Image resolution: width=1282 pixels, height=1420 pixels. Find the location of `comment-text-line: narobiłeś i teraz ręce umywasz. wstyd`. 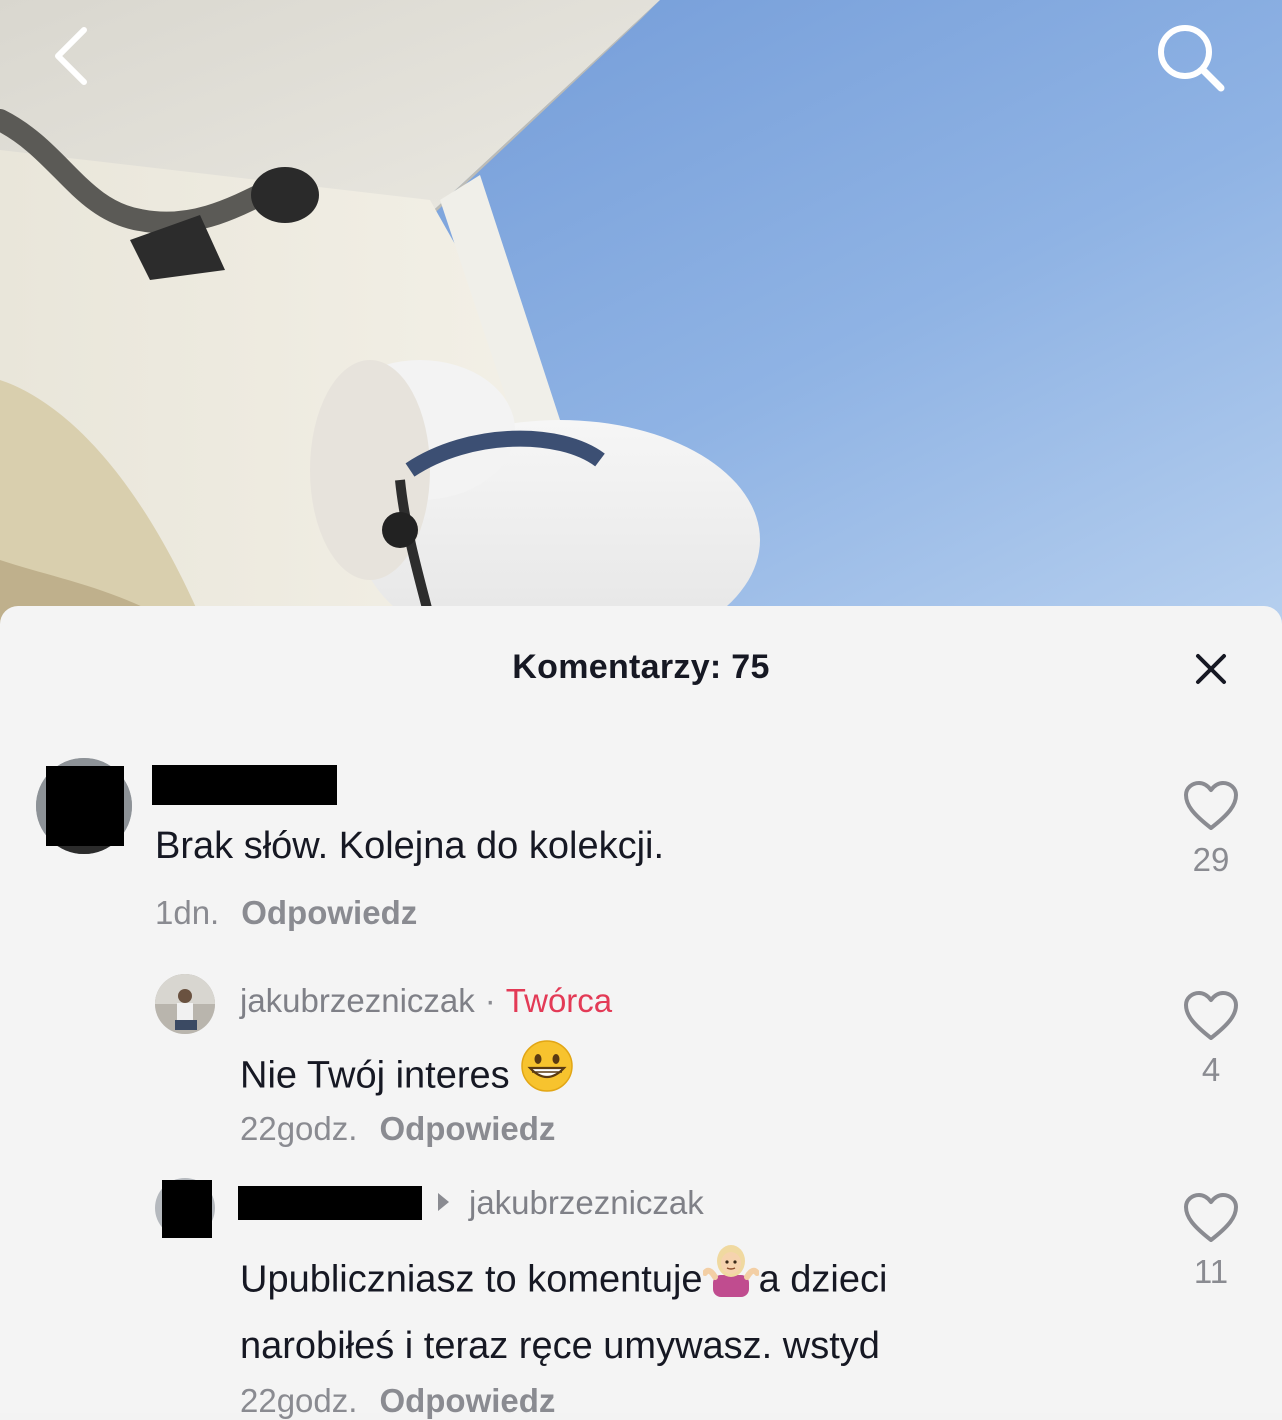

comment-text-line: narobiłeś i teraz ręce umywasz. wstyd is located at coordinates (560, 1346).